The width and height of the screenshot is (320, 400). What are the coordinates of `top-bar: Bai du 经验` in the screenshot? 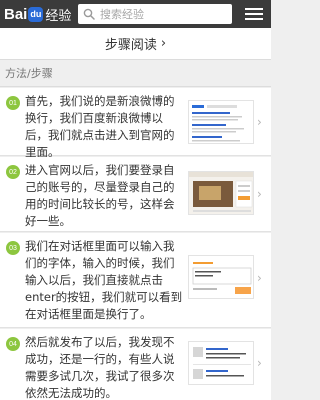 It's located at (135, 14).